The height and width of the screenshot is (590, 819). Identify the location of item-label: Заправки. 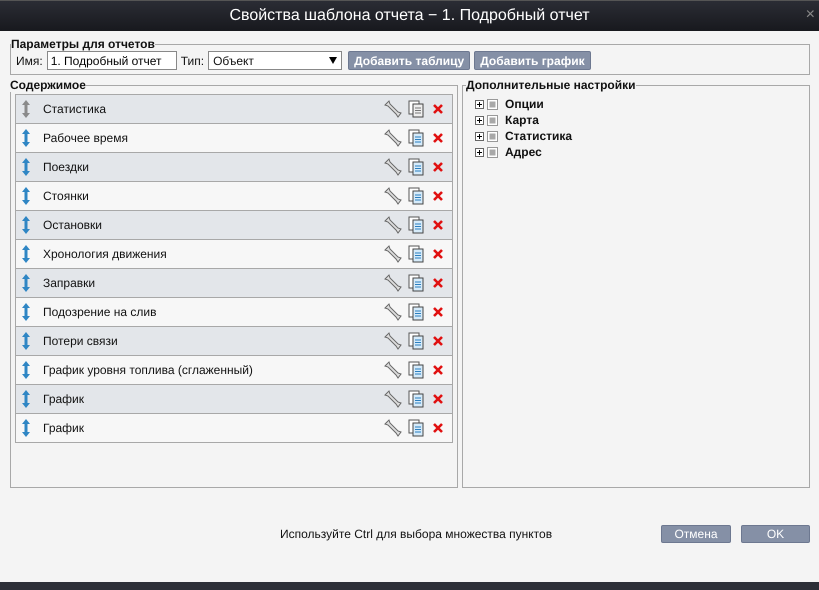
(69, 283).